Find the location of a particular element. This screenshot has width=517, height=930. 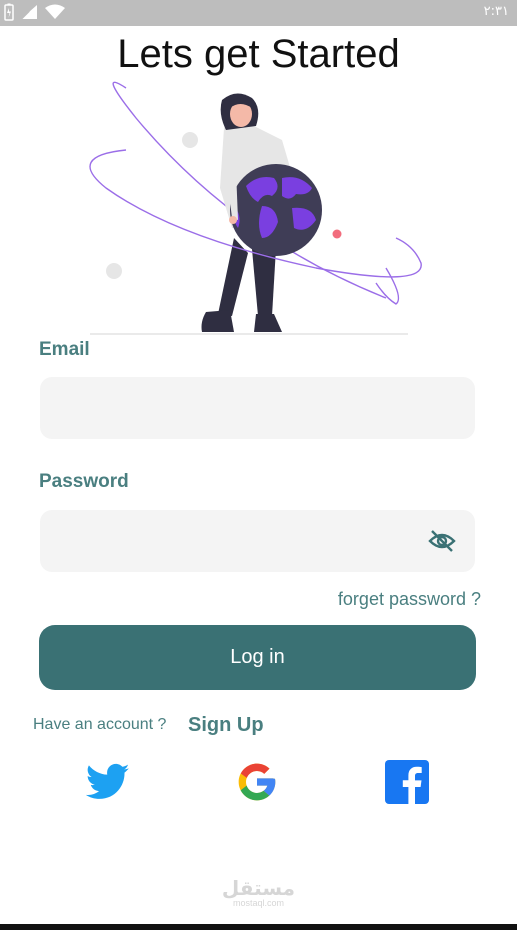

facebook-icon is located at coordinates (407, 782).